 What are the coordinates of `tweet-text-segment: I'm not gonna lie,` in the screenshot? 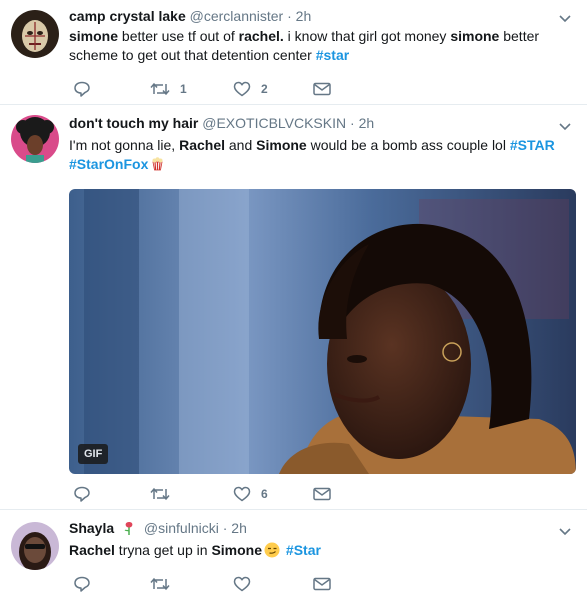 It's located at (124, 145).